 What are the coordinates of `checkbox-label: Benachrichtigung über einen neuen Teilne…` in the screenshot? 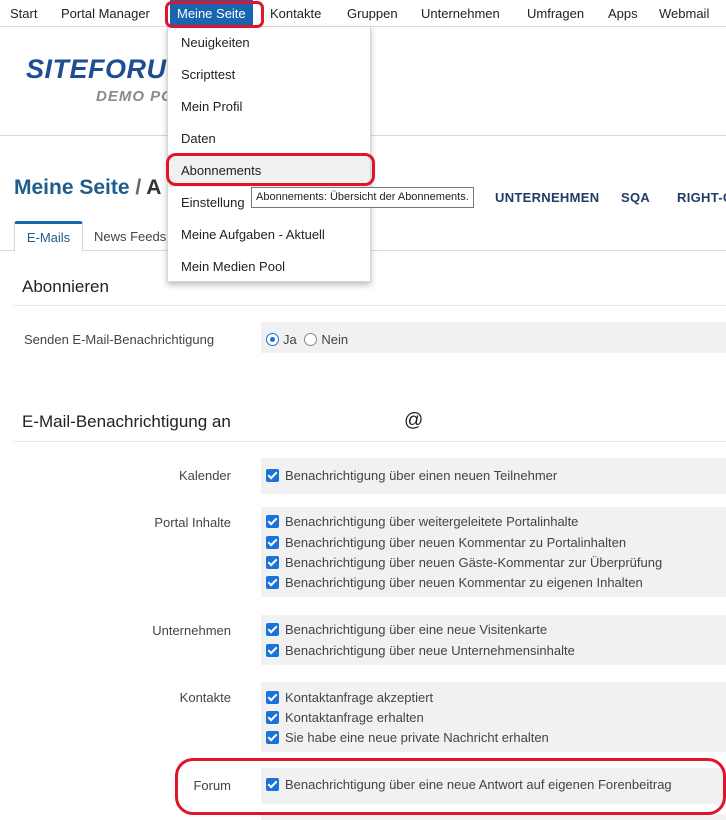 It's located at (421, 475).